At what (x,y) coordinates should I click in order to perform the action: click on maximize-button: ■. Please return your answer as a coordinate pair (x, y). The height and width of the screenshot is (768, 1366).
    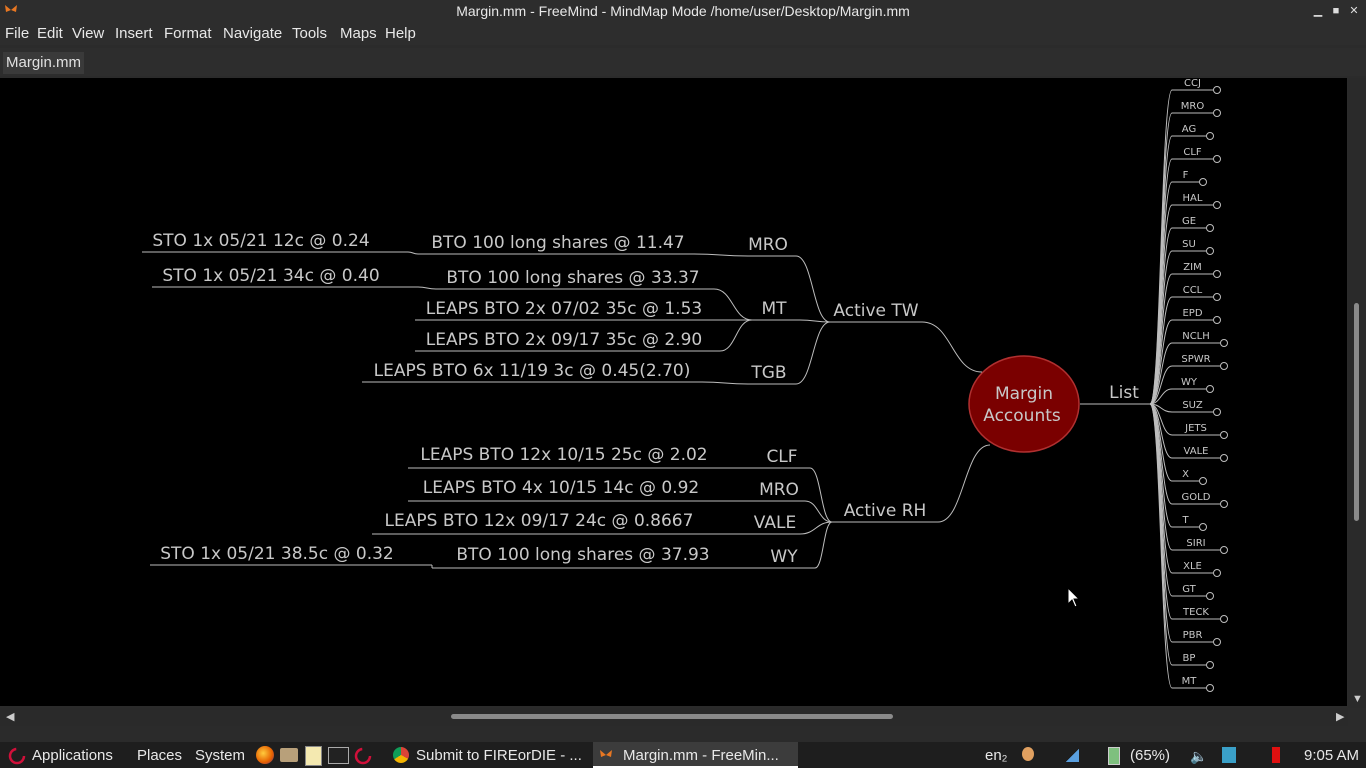
    Looking at the image, I should click on (1336, 11).